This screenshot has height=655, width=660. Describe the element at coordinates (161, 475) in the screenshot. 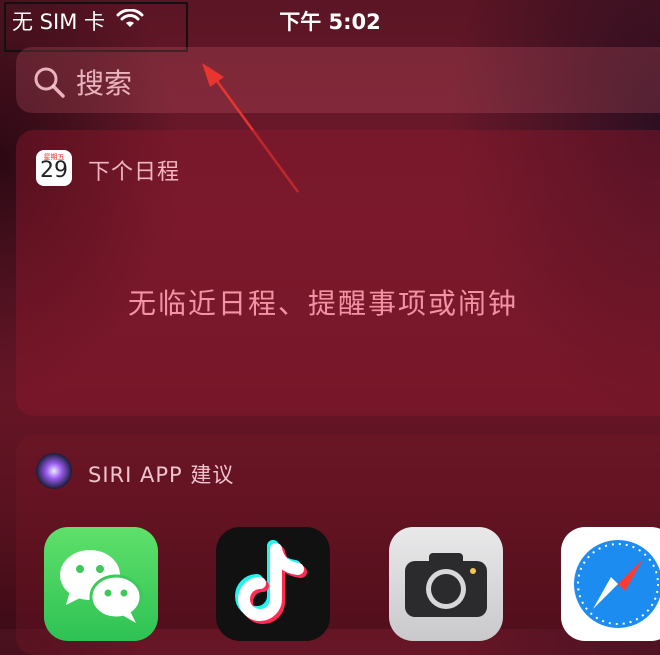

I see `siri-widget-title: SIRI APP 建议` at that location.